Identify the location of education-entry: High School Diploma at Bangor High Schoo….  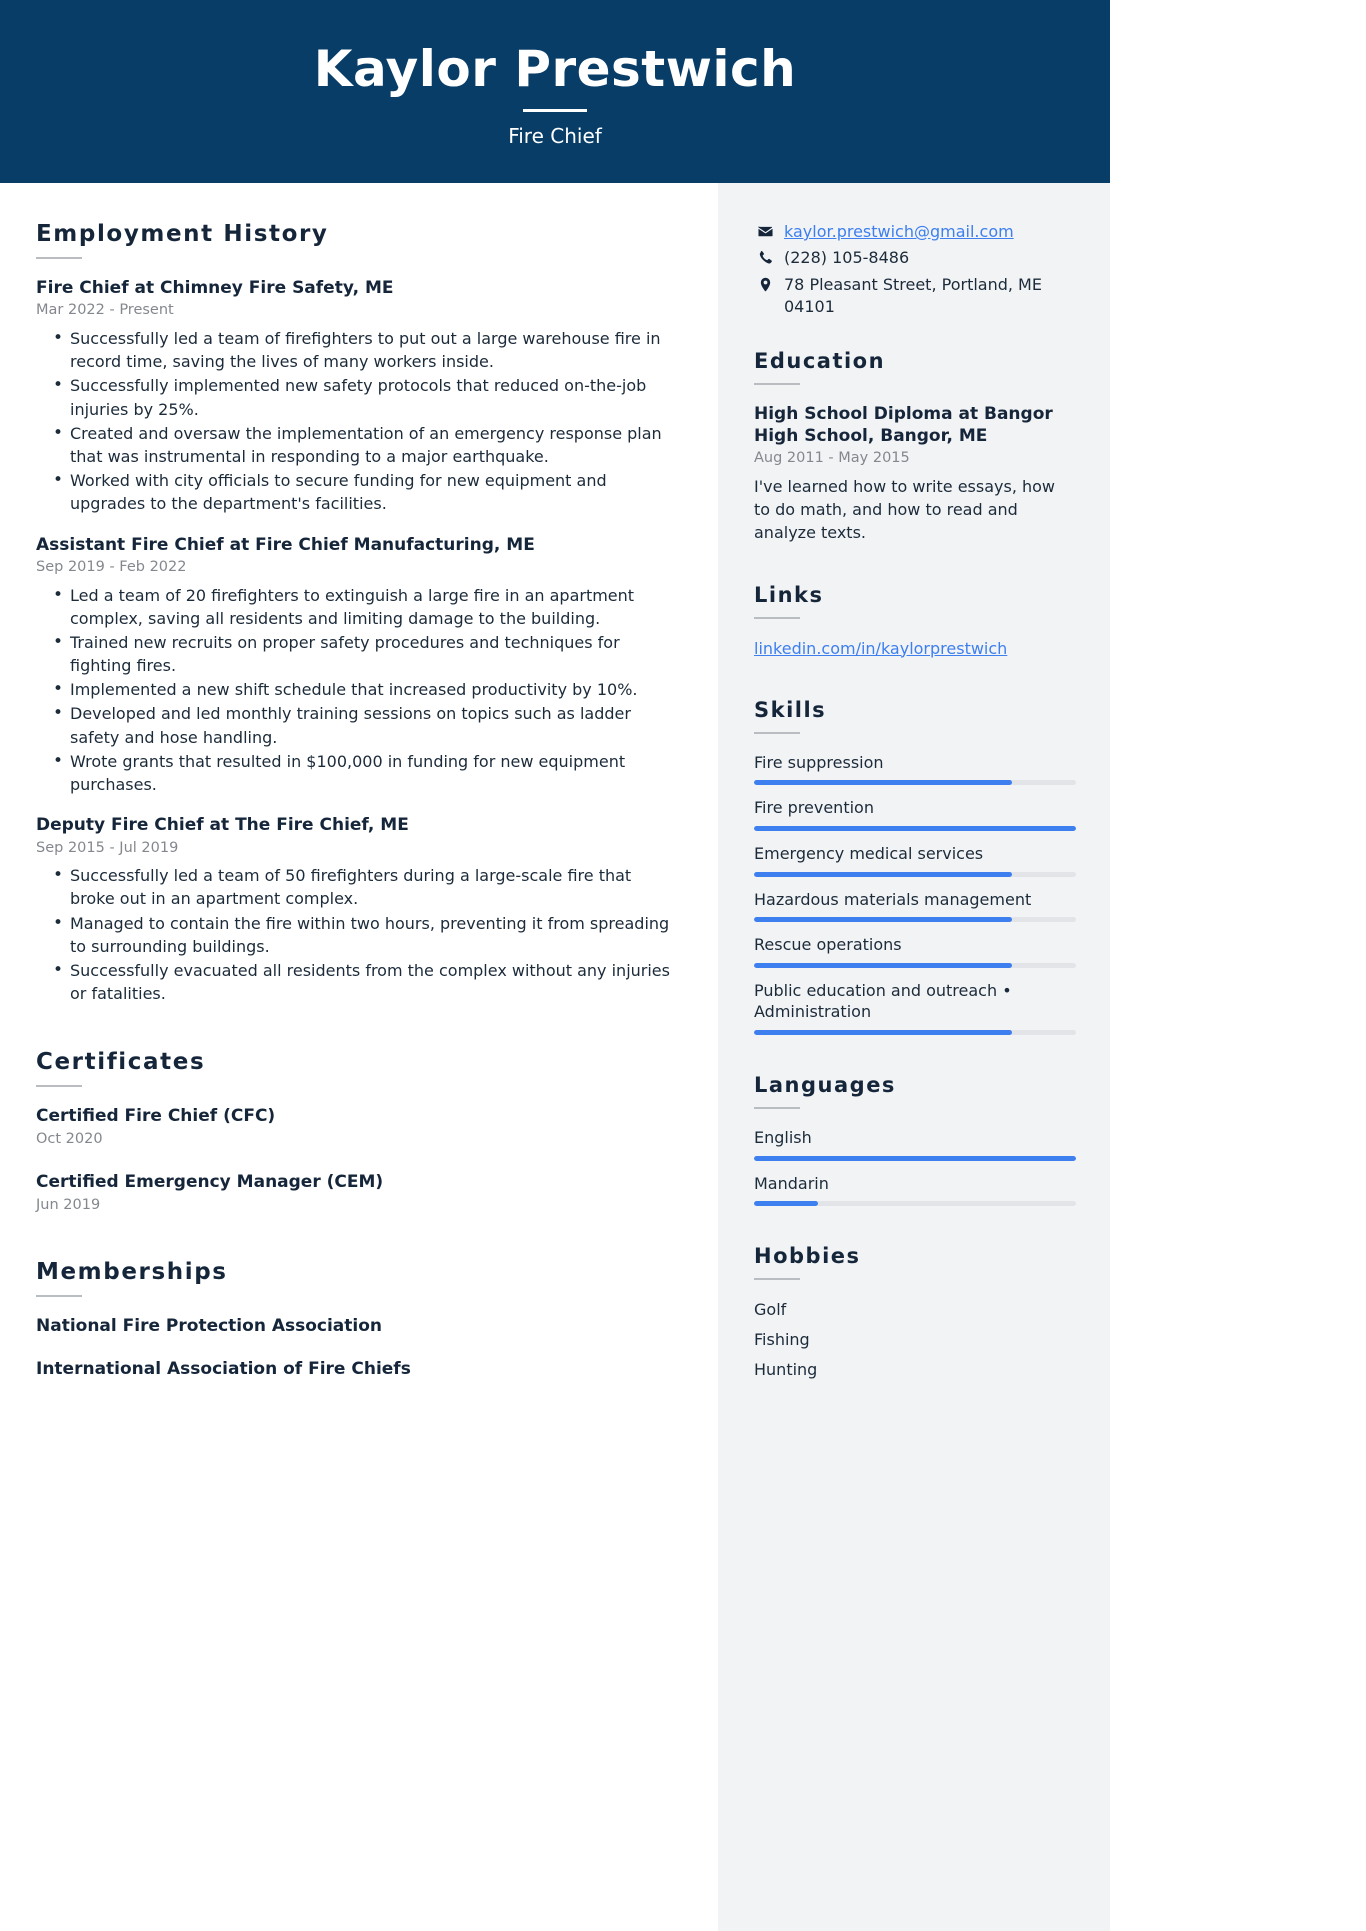
(915, 474).